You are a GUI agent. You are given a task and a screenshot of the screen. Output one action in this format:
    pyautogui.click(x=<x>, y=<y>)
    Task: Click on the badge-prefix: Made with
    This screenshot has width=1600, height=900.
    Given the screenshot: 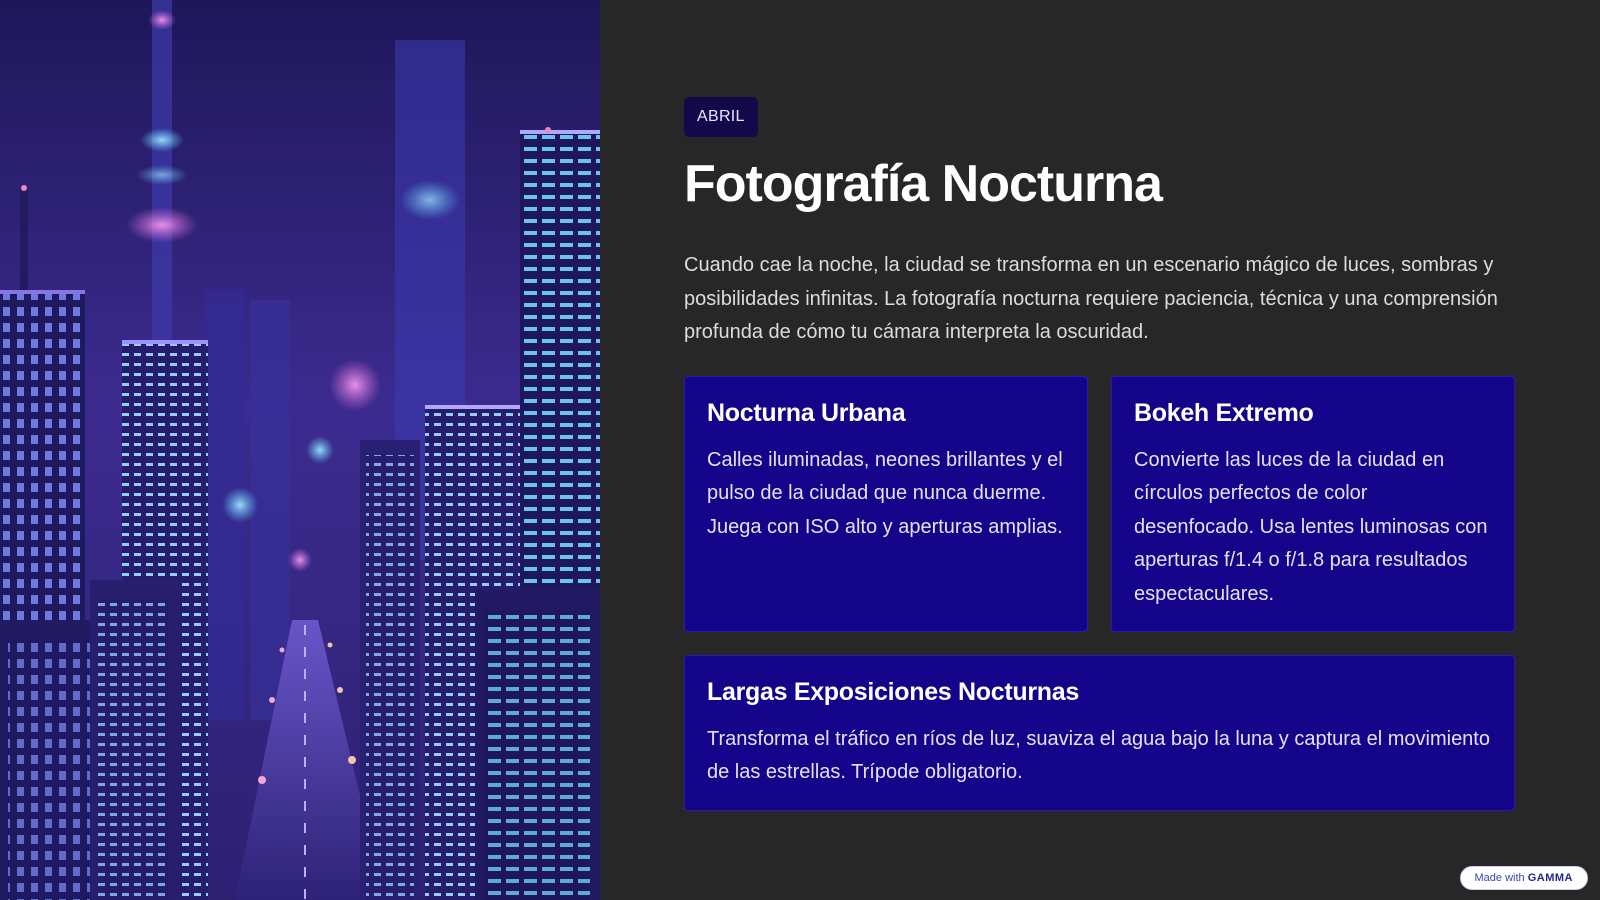 What is the action you would take?
    pyautogui.click(x=1499, y=878)
    